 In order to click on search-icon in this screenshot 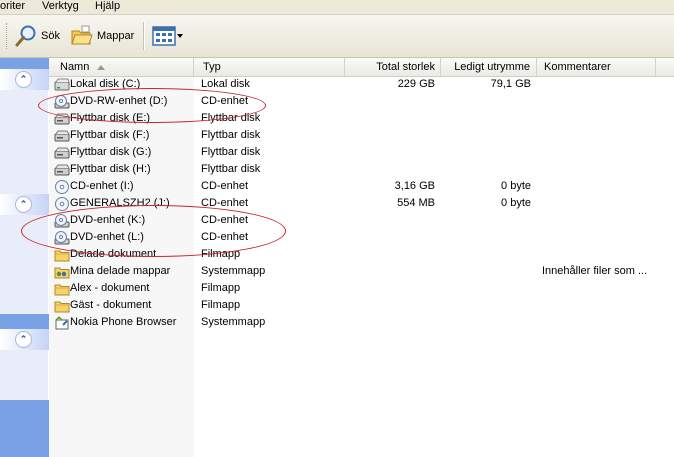, I will do `click(25, 36)`.